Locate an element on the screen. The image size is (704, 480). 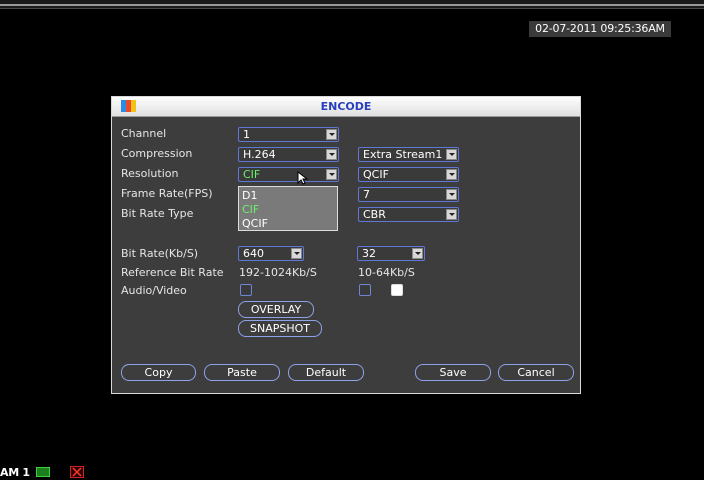
label-frame-rate: Frame Rate(FPS) is located at coordinates (167, 193).